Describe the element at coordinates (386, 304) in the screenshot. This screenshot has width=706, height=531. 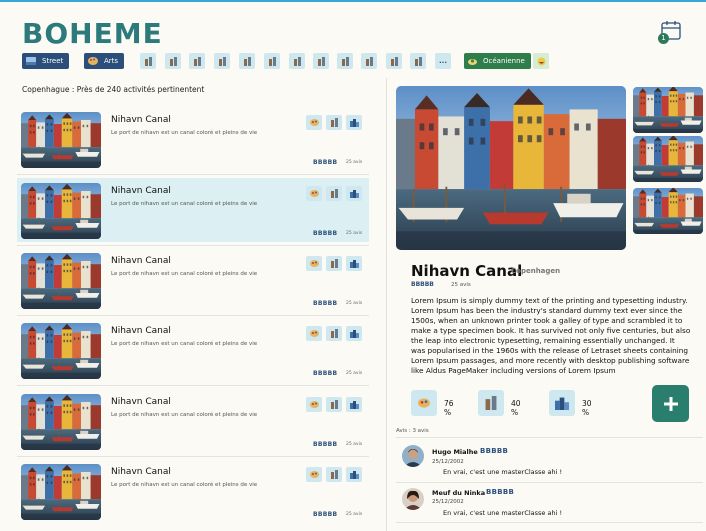
I see `column-divider` at that location.